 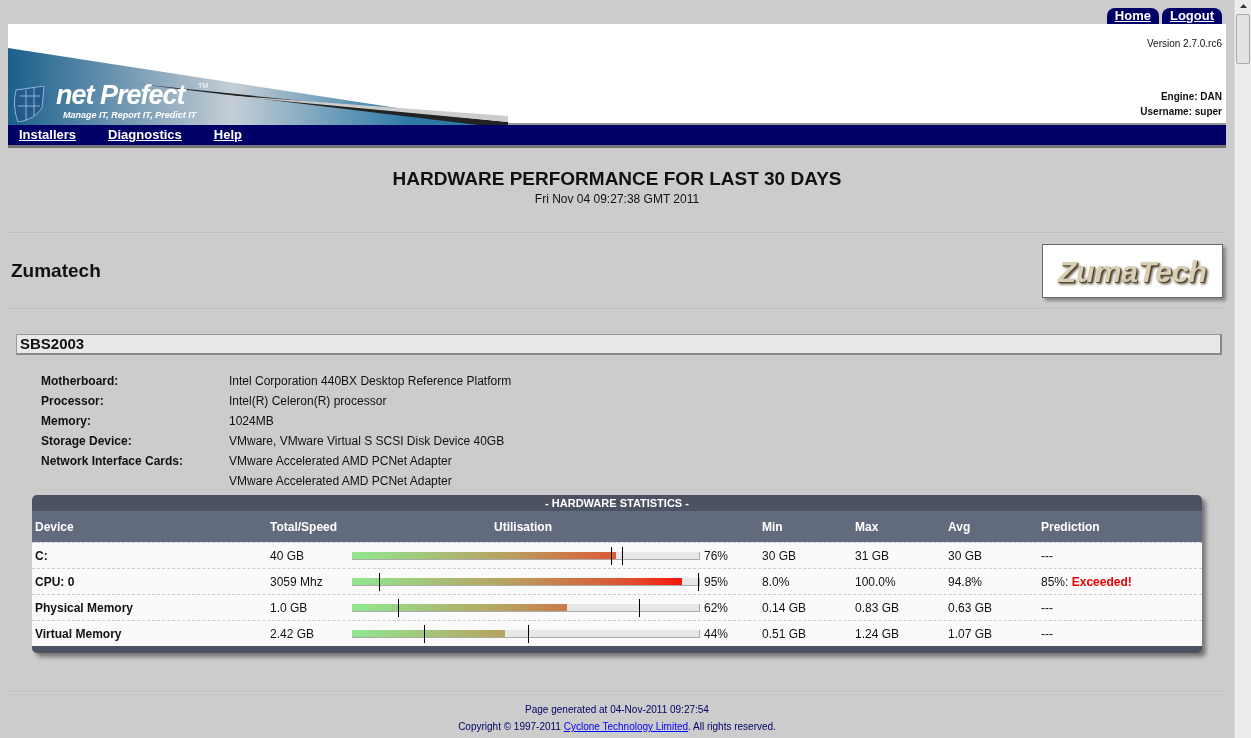 I want to click on column-header: Min, so click(x=772, y=527).